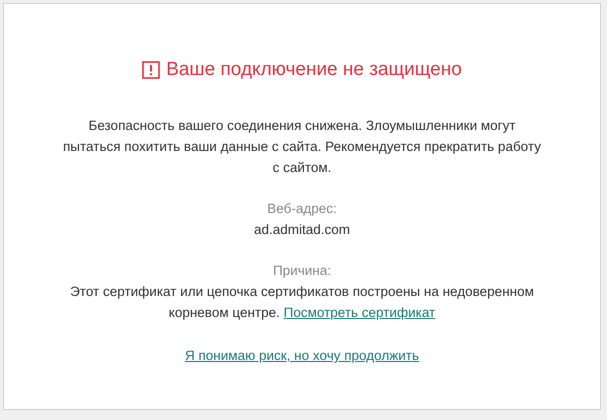 This screenshot has width=607, height=420. Describe the element at coordinates (302, 355) in the screenshot. I see `continue-link: Я понимаю риск, но хочу продолжить` at that location.